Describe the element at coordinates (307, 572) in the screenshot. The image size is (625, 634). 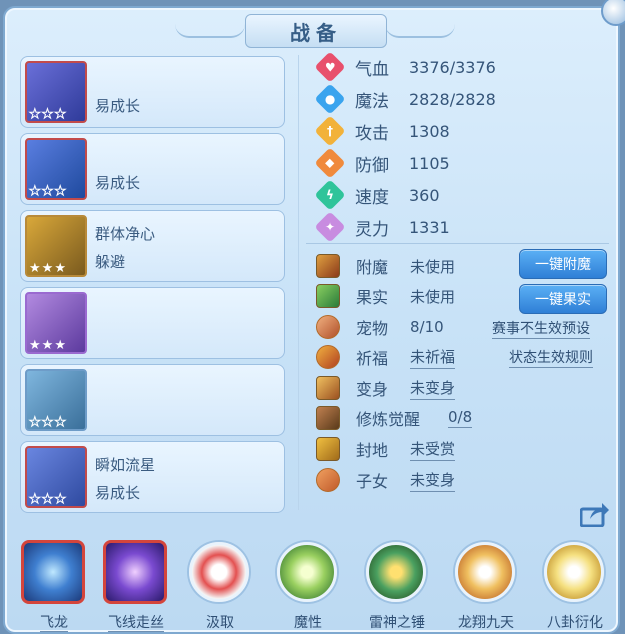
I see `demon-skill-icon` at that location.